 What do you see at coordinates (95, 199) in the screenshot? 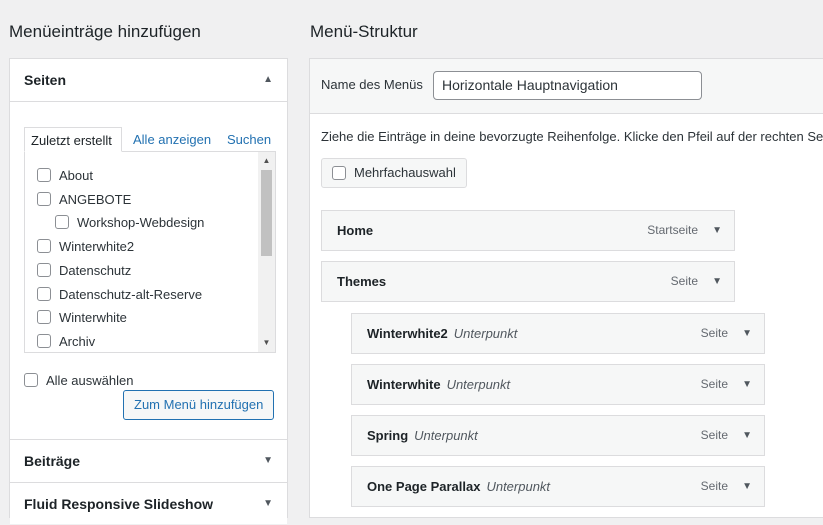
I see `page-item-label: ANGEBOTE` at bounding box center [95, 199].